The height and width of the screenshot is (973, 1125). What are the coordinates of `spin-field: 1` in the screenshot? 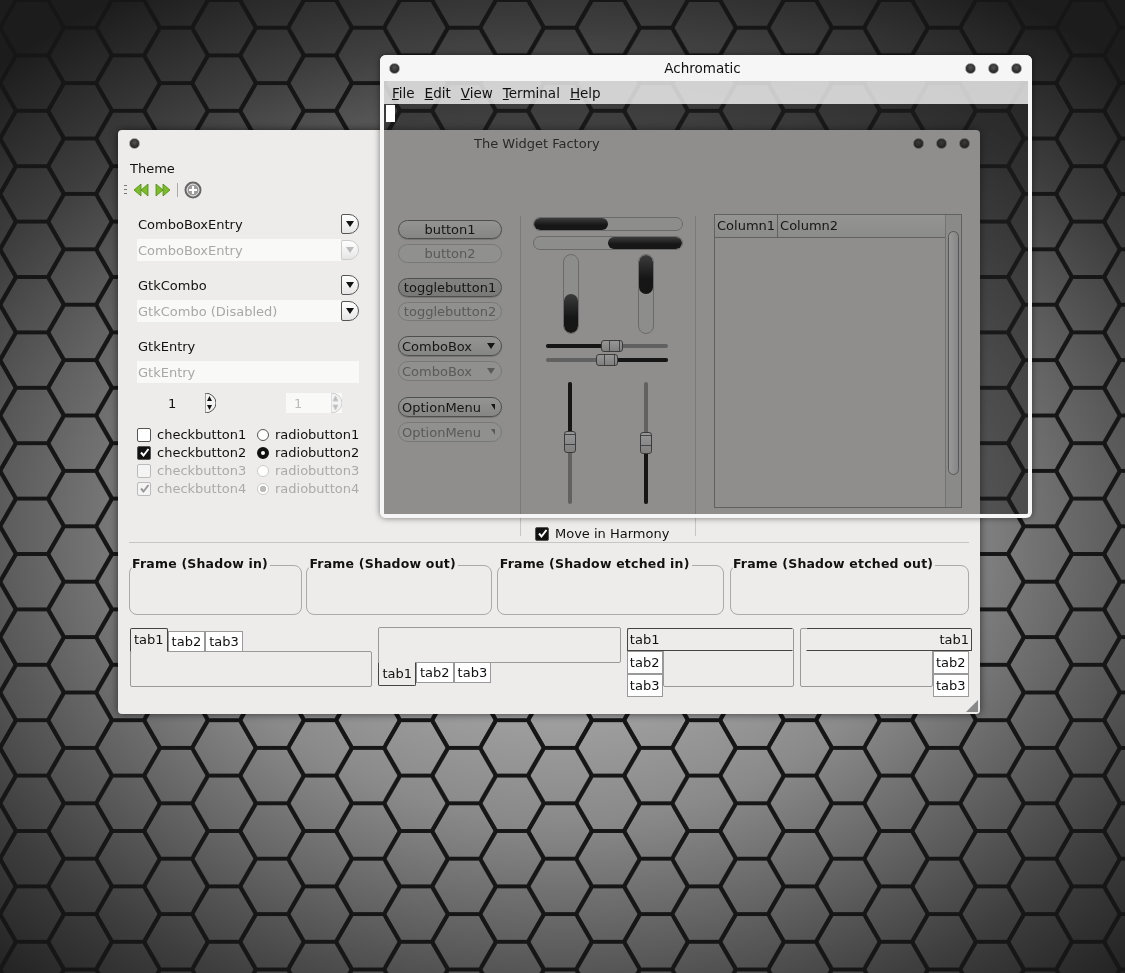 It's located at (188, 403).